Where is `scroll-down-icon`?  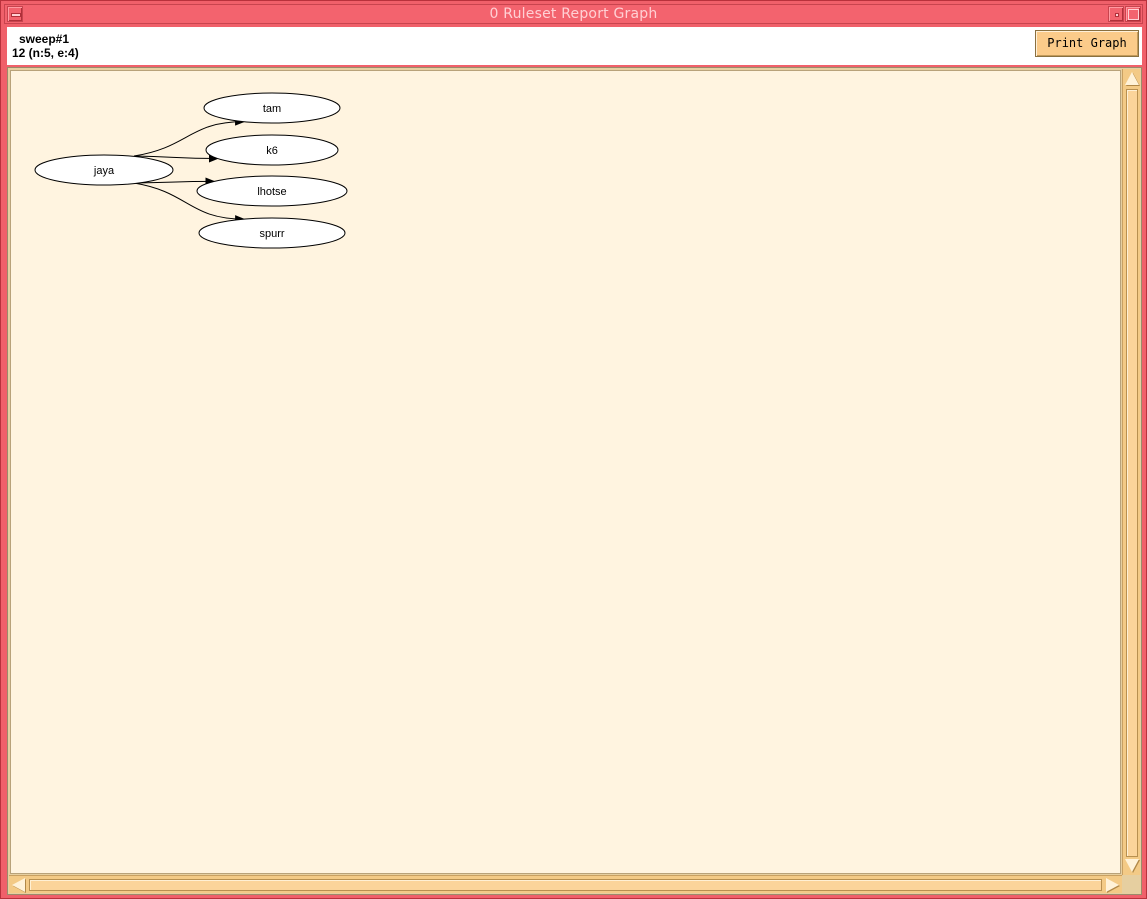
scroll-down-icon is located at coordinates (1132, 865).